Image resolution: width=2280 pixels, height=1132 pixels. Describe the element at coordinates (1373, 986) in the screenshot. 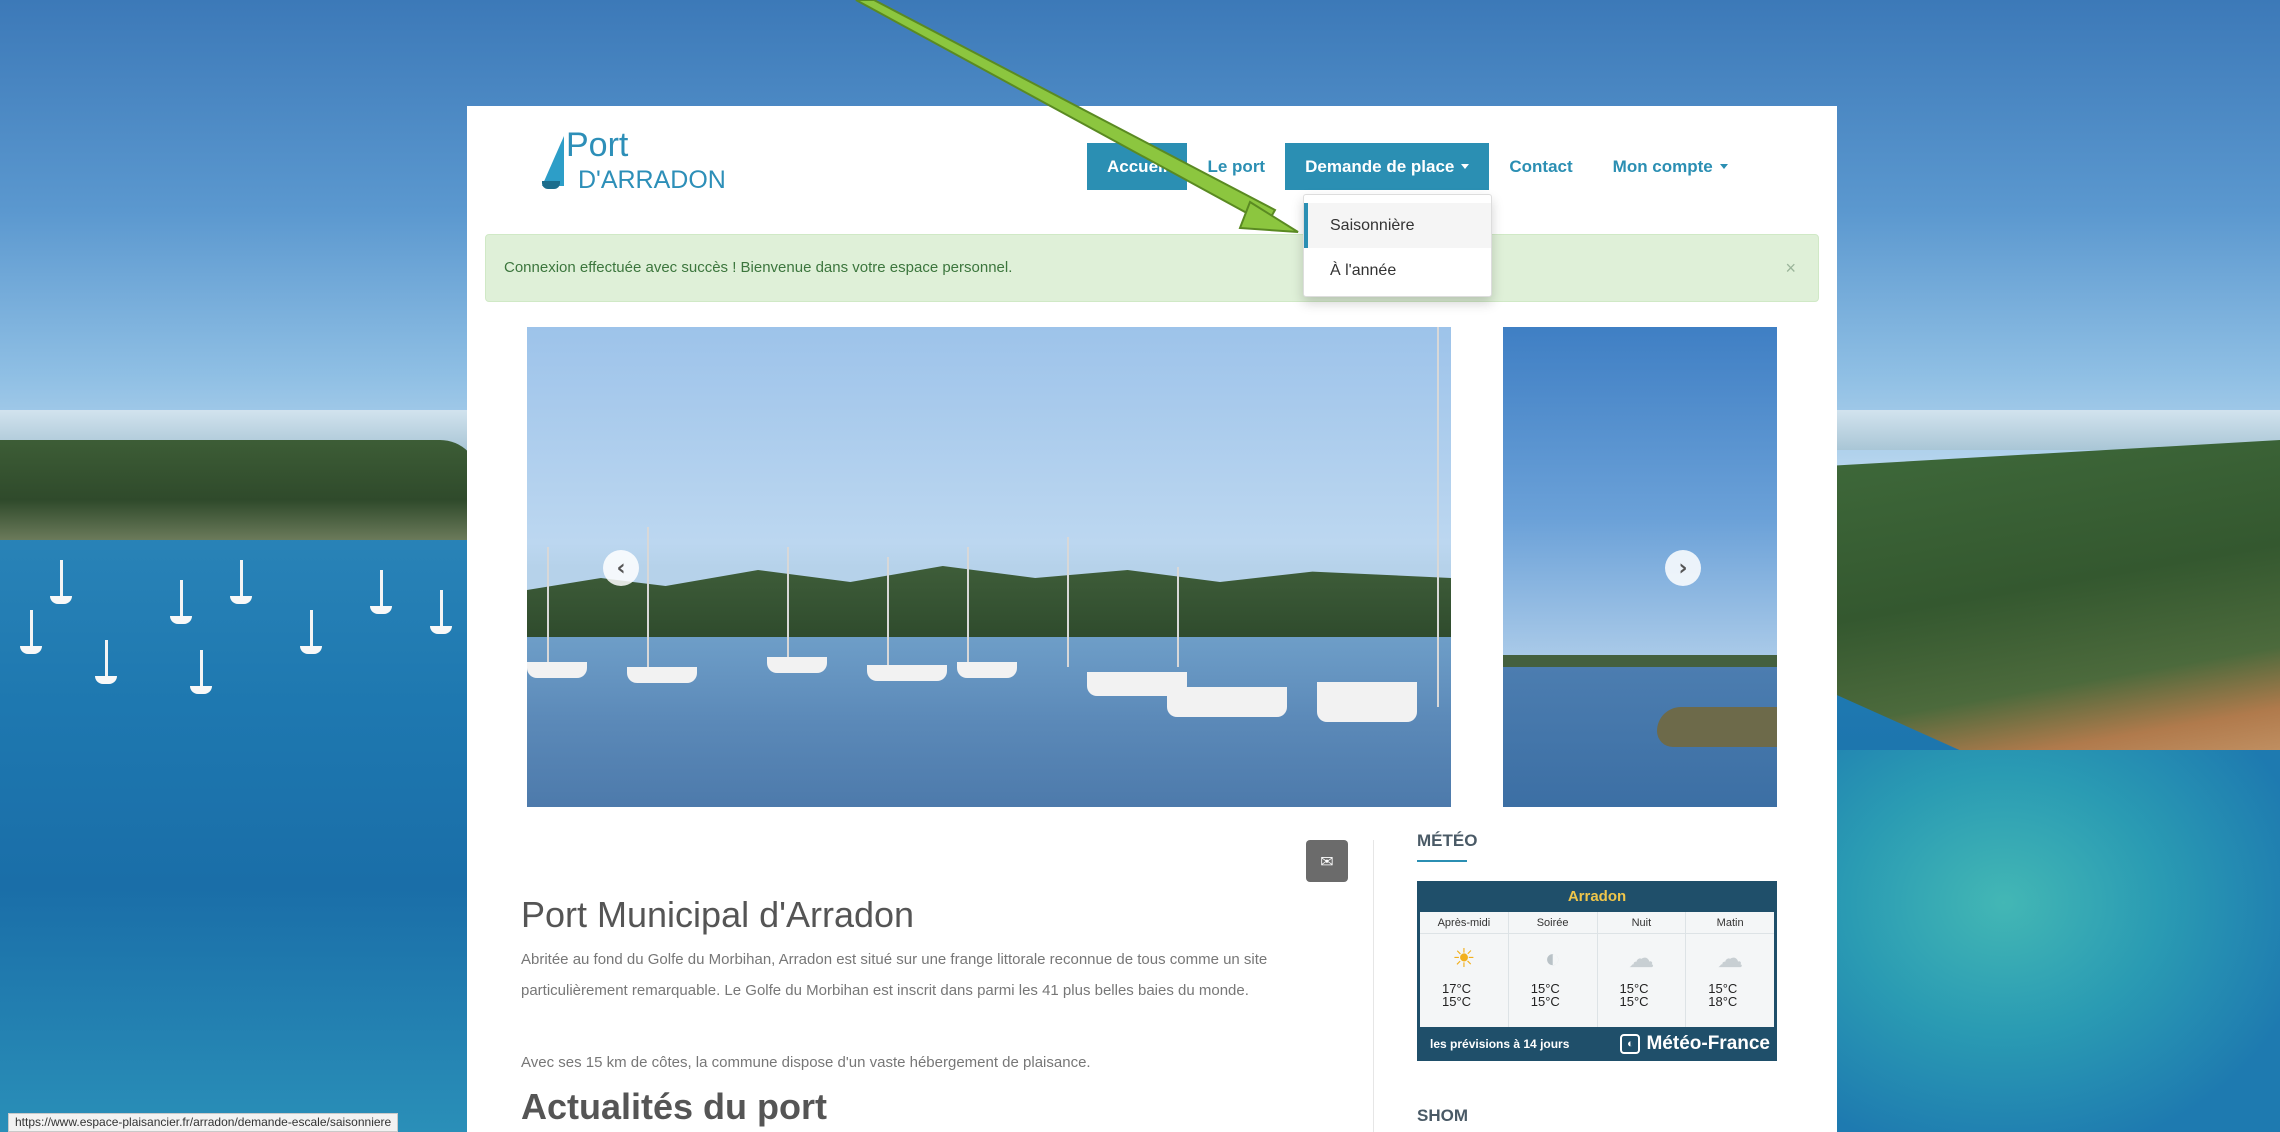

I see `sidebar-divider` at that location.